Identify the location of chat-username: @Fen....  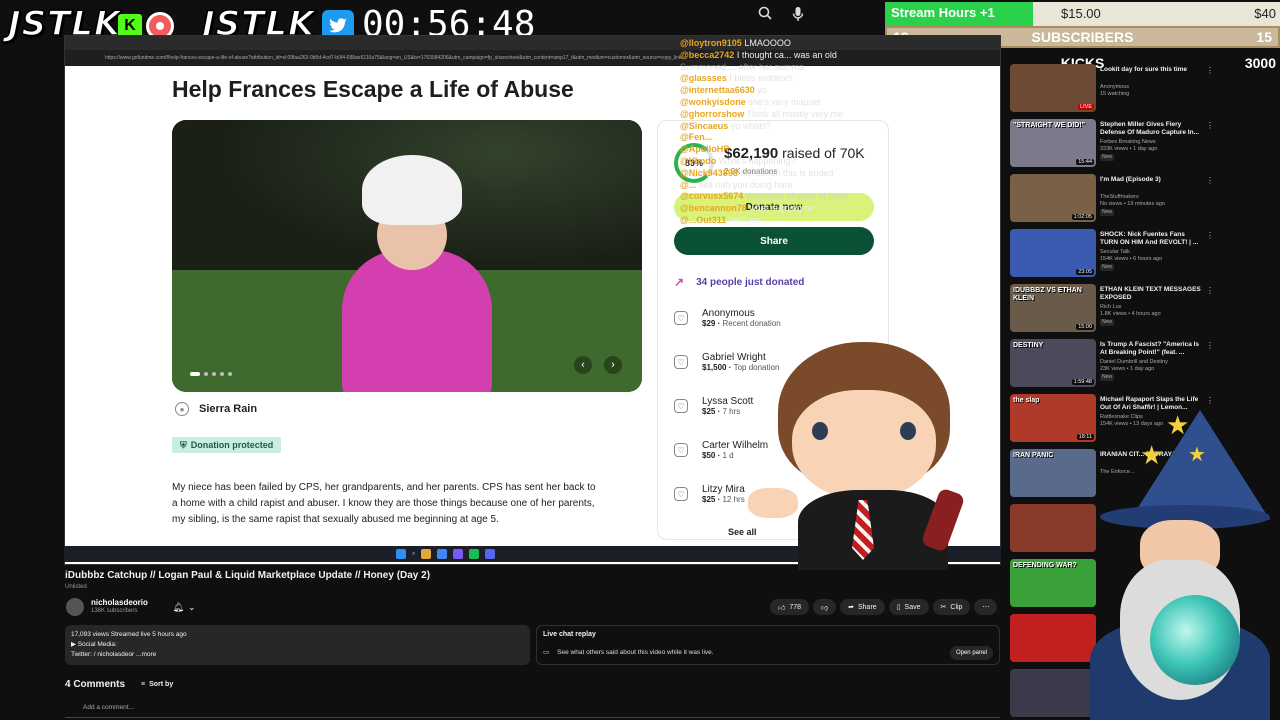
(696, 137).